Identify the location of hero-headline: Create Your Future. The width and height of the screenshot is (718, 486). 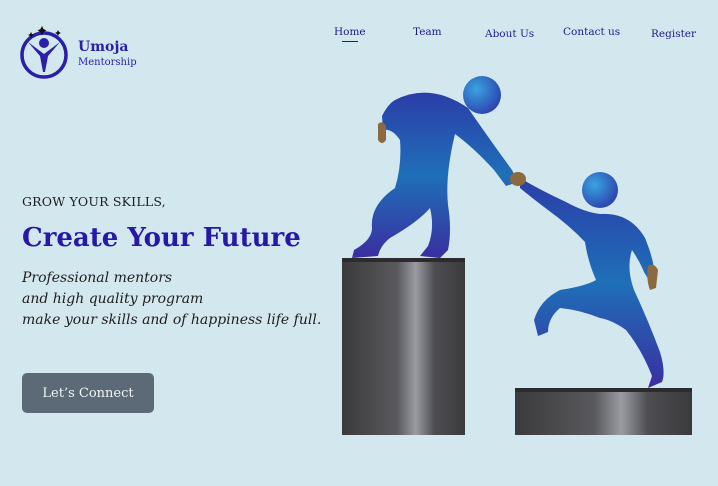
(161, 238).